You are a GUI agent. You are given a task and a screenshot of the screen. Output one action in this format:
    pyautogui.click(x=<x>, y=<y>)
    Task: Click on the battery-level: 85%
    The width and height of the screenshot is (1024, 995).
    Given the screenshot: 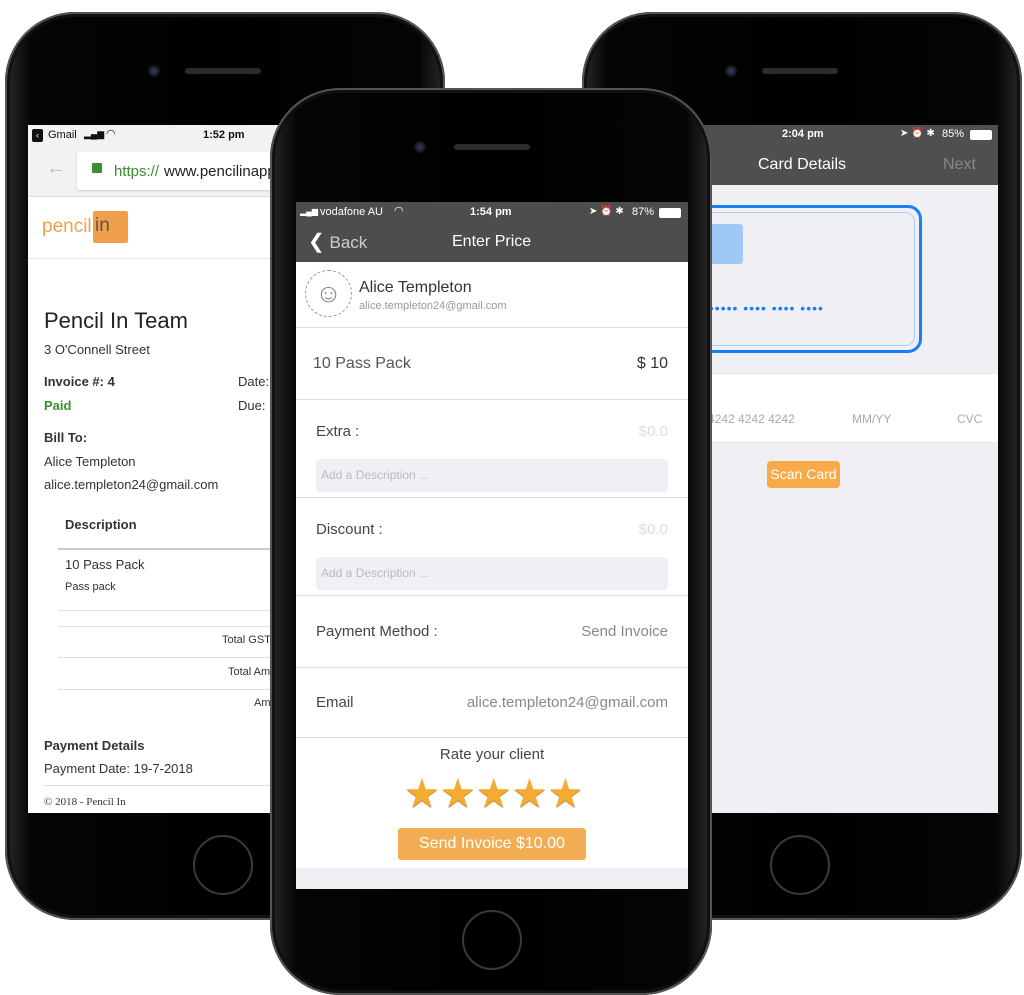 What is the action you would take?
    pyautogui.click(x=953, y=134)
    